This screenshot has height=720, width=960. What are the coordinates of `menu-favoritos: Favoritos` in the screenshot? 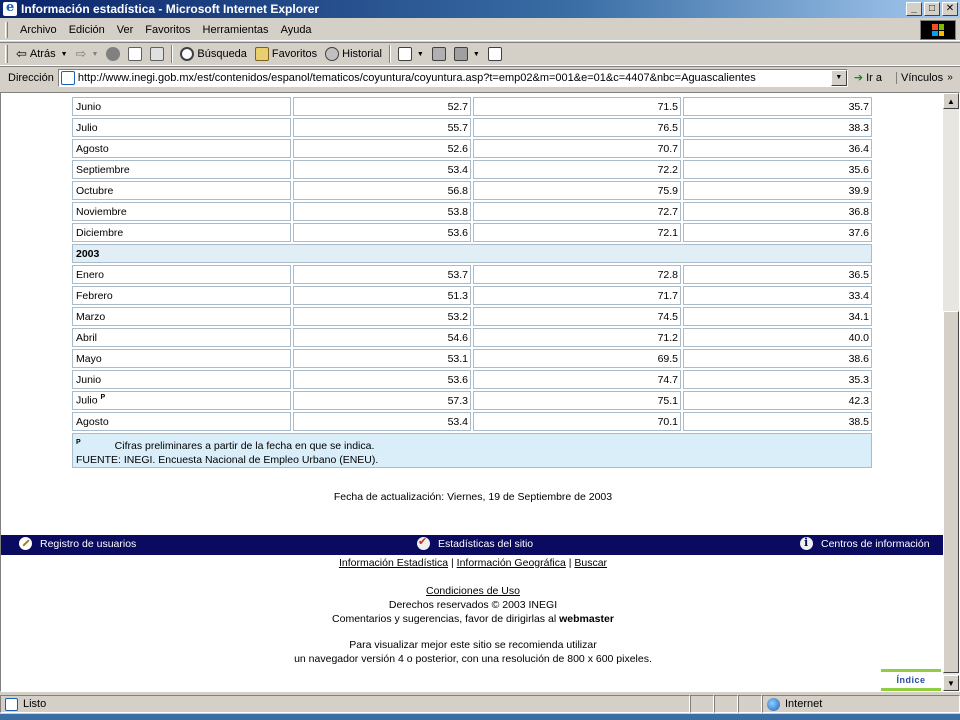 It's located at (167, 30).